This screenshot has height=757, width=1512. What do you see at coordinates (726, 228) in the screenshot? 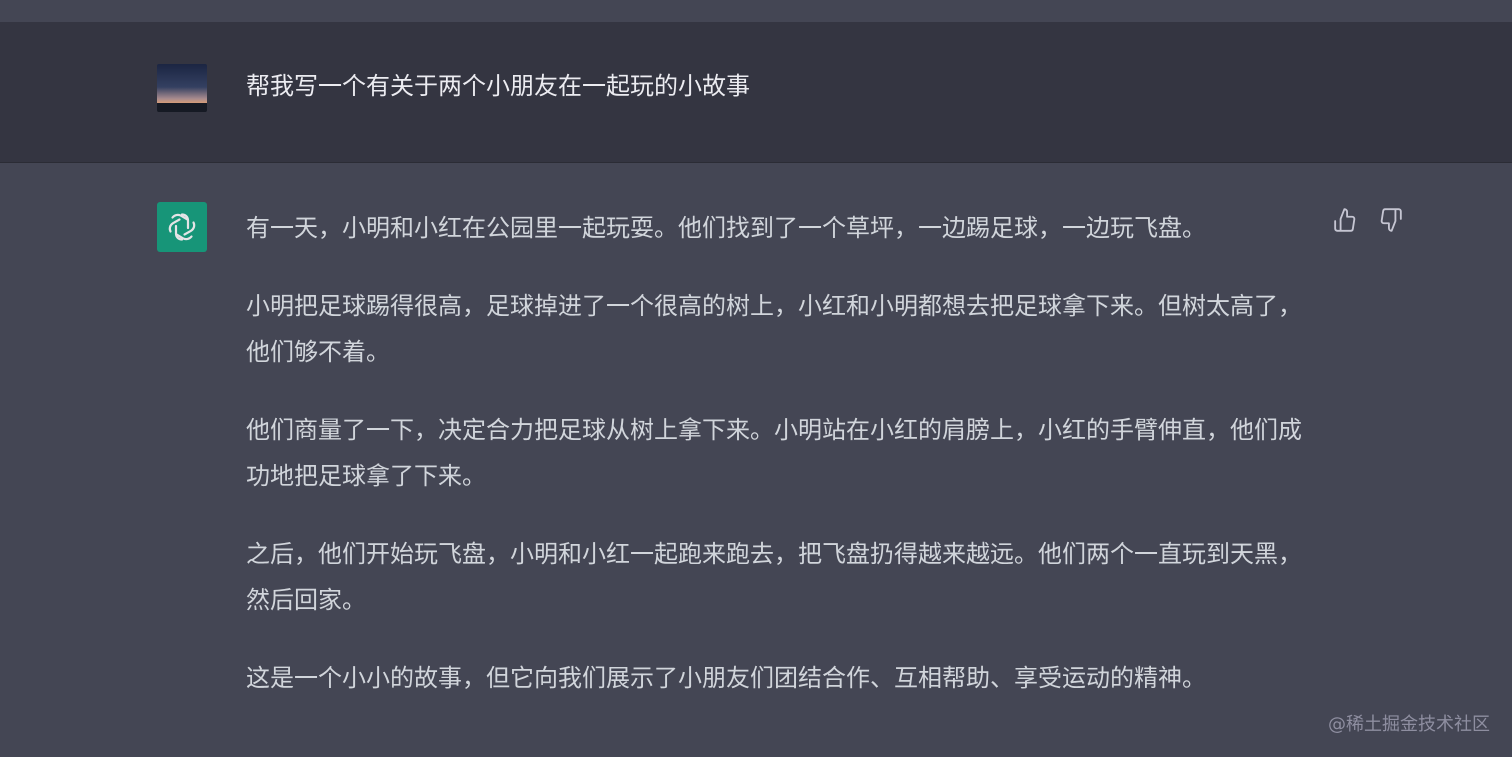
I see `assistant-paragraph-1: 有一天，小明和小红在公园里一起玩耍。他们找到了一个草坪，一边踢足球，一边玩飞盘。` at bounding box center [726, 228].